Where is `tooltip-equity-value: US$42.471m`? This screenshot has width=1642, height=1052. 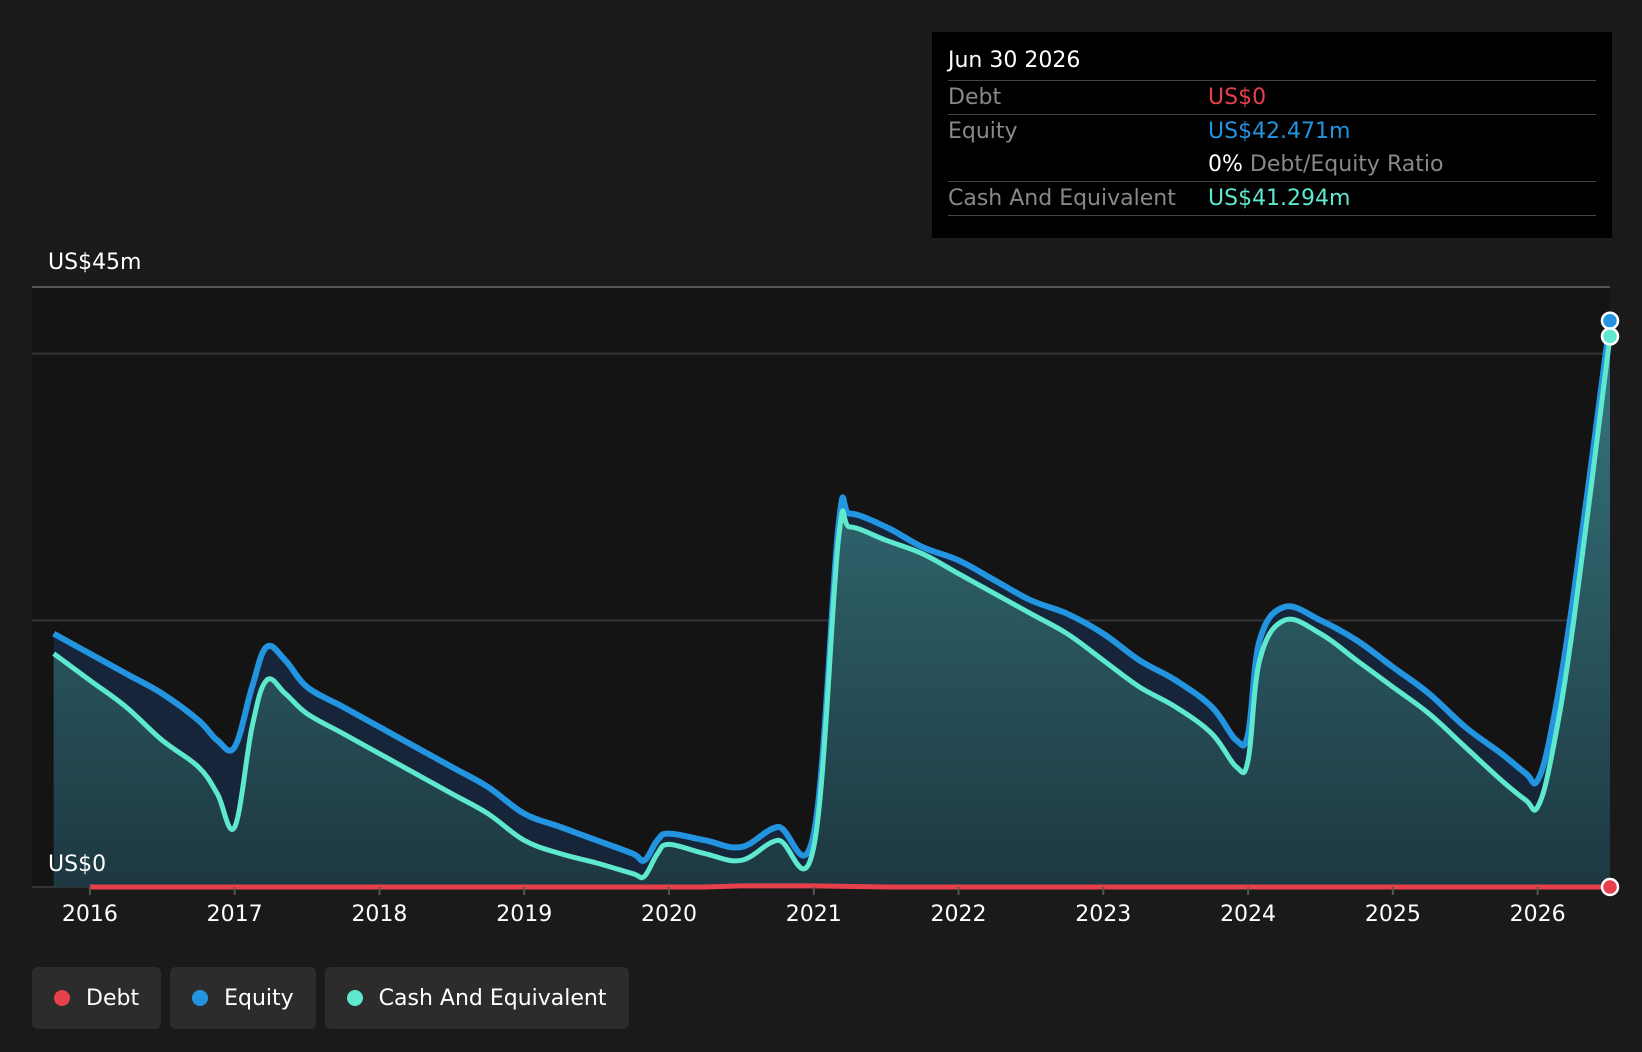
tooltip-equity-value: US$42.471m is located at coordinates (1279, 131).